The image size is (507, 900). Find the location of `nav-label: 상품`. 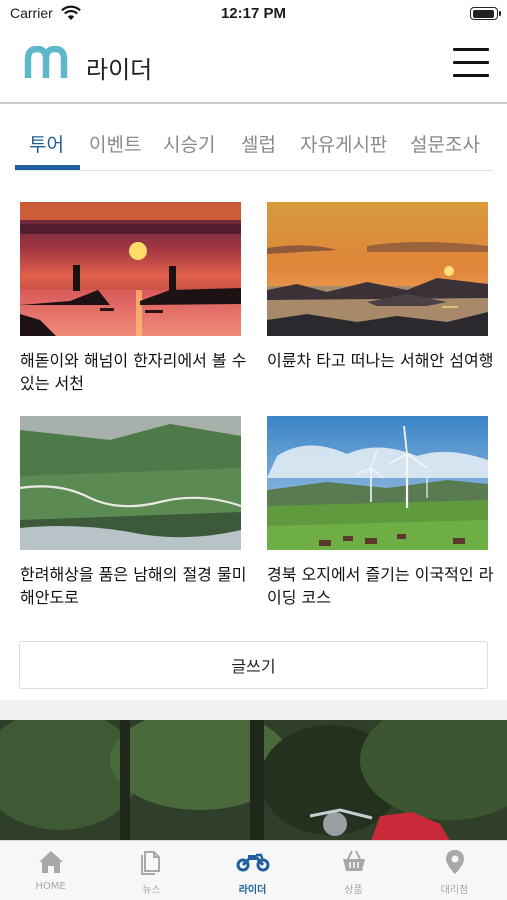

nav-label: 상품 is located at coordinates (353, 890).